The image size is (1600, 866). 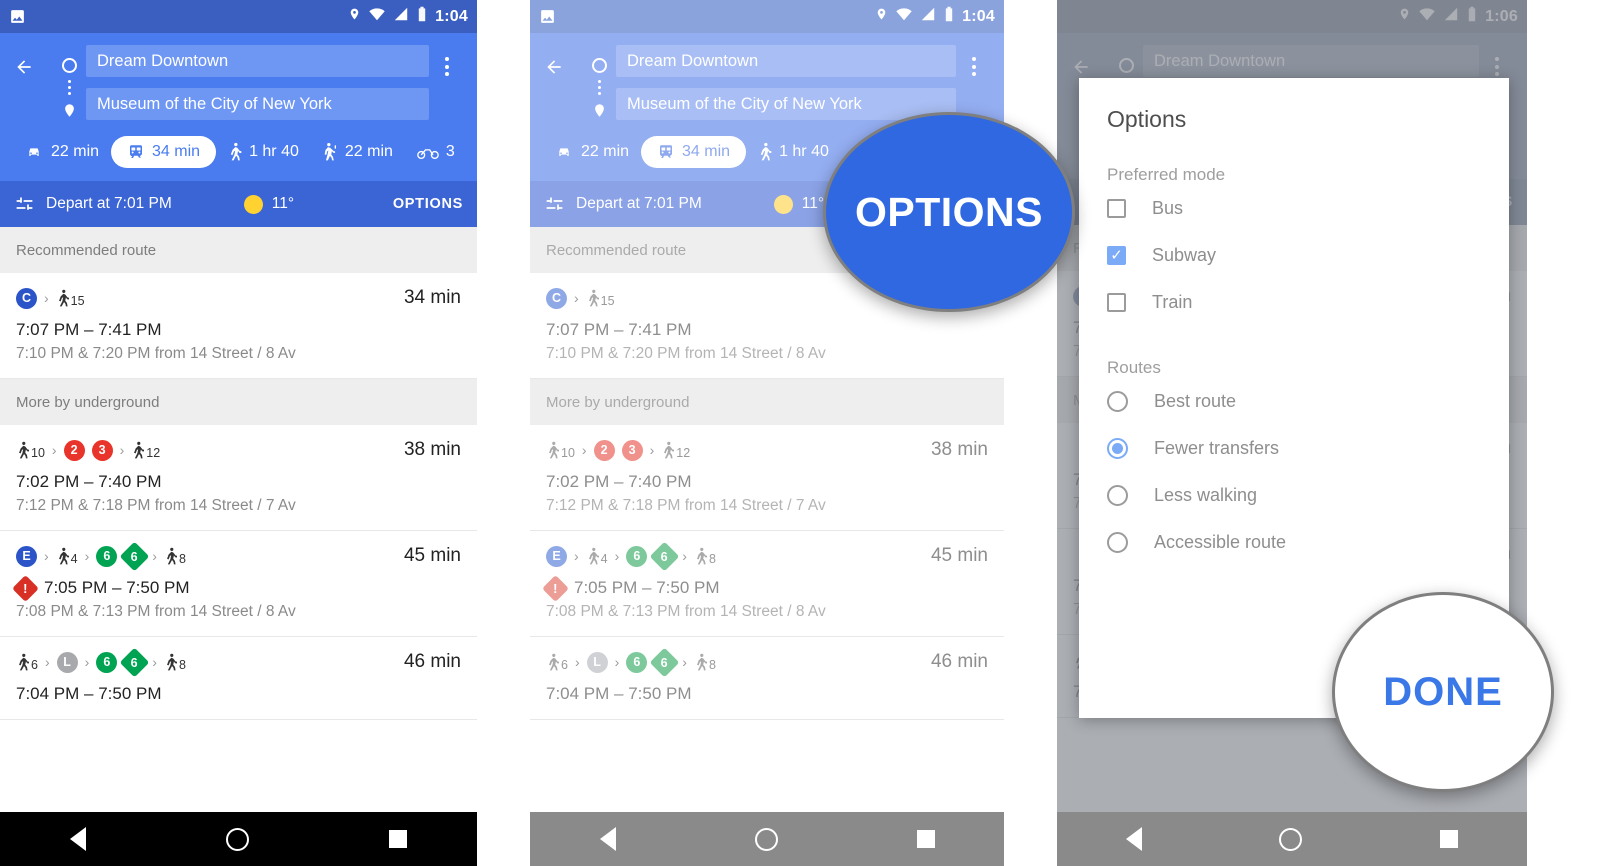 I want to click on route-departures: 7:10 PM & 7:20 PM from 14 Street / 8 Av, so click(x=686, y=353).